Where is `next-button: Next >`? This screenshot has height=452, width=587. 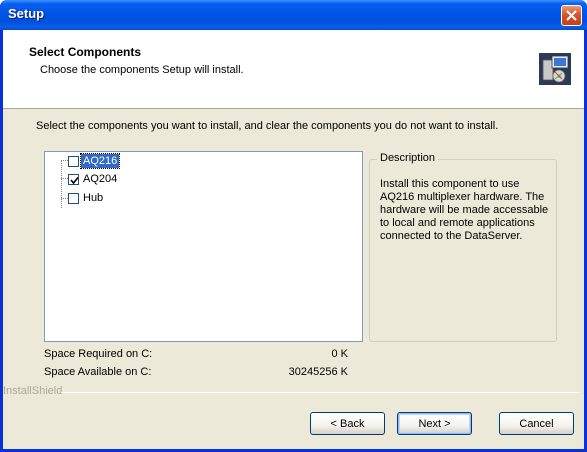
next-button: Next > is located at coordinates (434, 423).